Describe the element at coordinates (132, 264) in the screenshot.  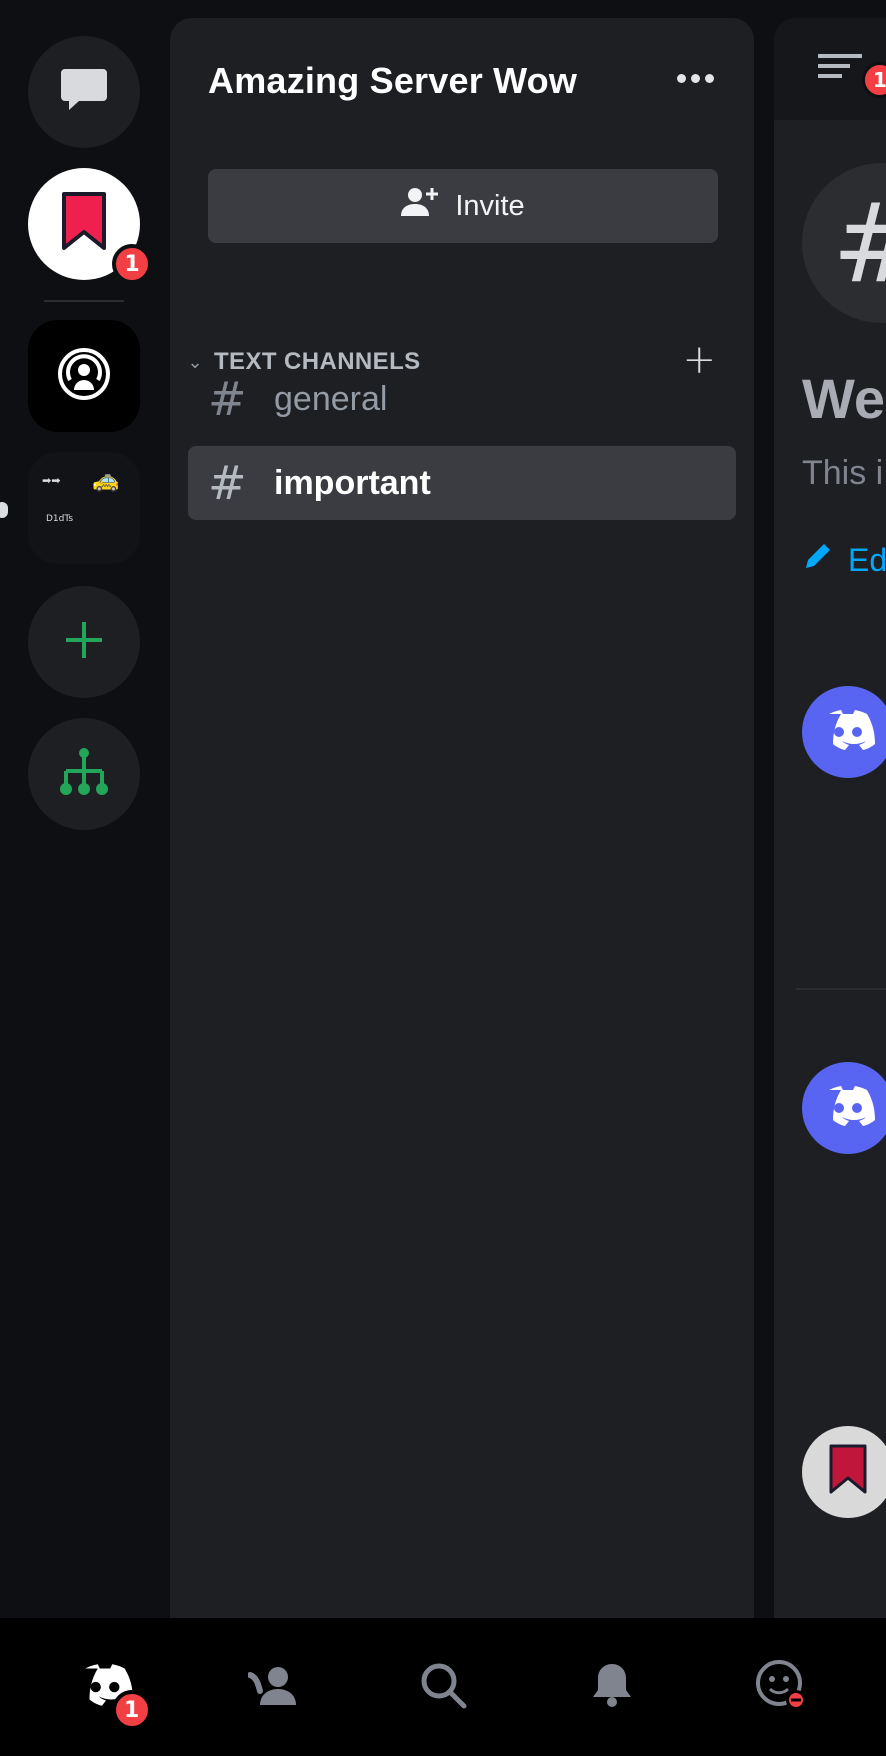
I see `unread-badge: 1` at that location.